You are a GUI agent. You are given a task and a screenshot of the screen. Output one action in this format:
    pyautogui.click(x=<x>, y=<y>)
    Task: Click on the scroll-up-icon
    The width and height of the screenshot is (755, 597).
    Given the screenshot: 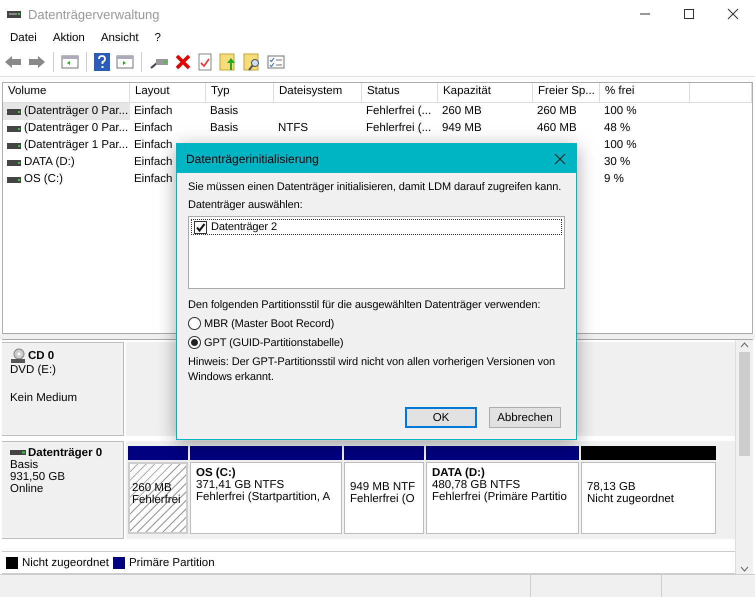 What is the action you would take?
    pyautogui.click(x=744, y=345)
    